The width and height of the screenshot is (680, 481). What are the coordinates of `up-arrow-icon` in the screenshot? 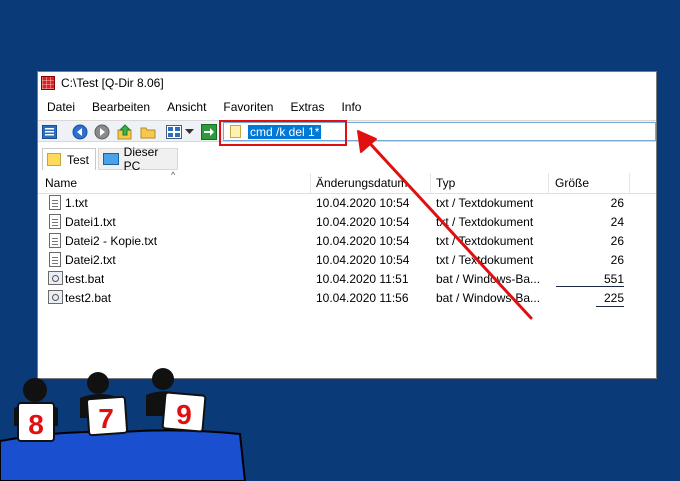 It's located at (124, 131).